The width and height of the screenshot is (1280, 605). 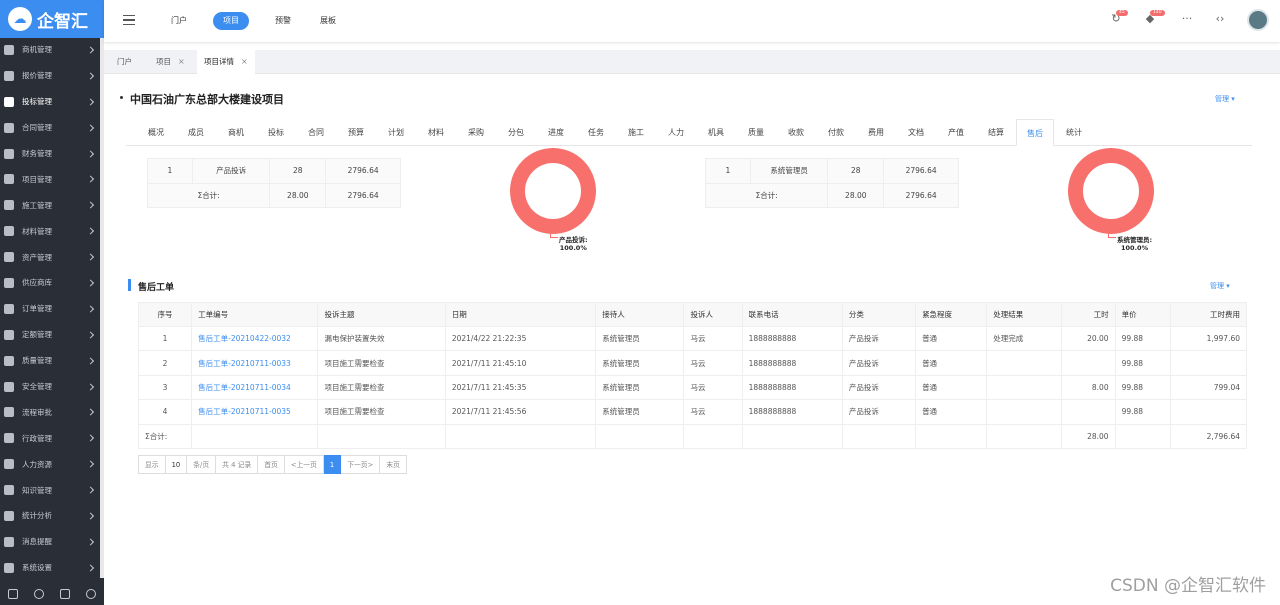 I want to click on subtab: 结算, so click(x=996, y=132).